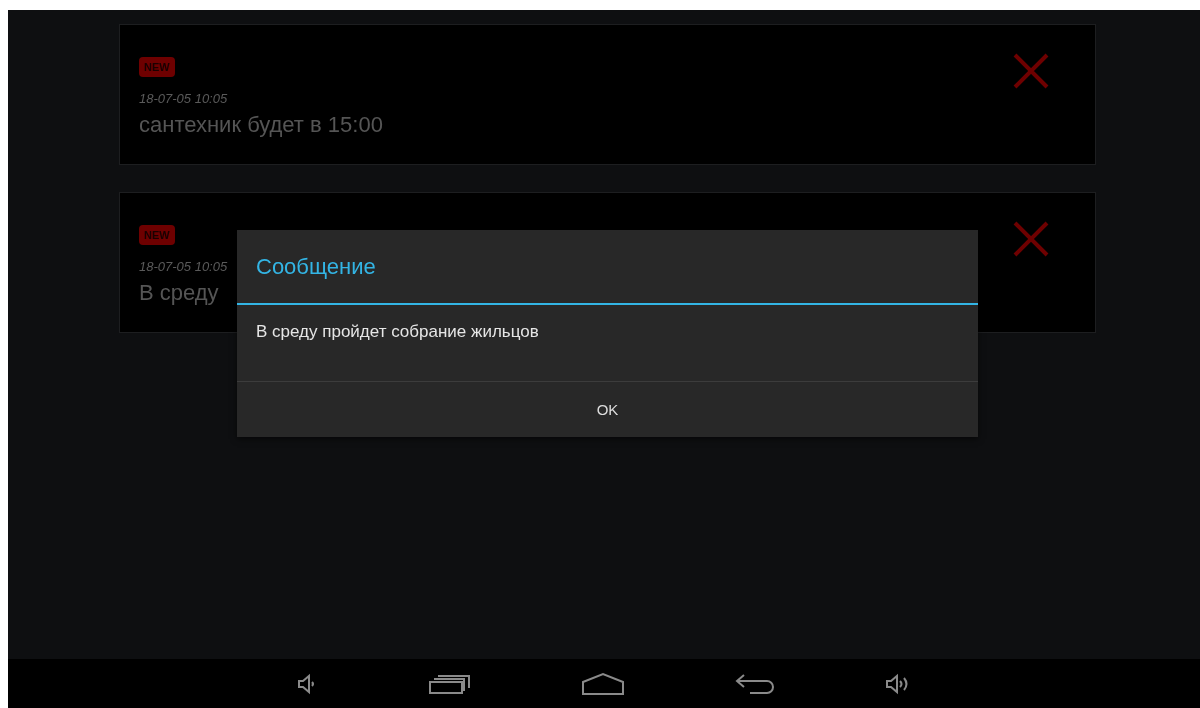 The image size is (1200, 708). What do you see at coordinates (179, 293) in the screenshot?
I see `message-text: В среду` at bounding box center [179, 293].